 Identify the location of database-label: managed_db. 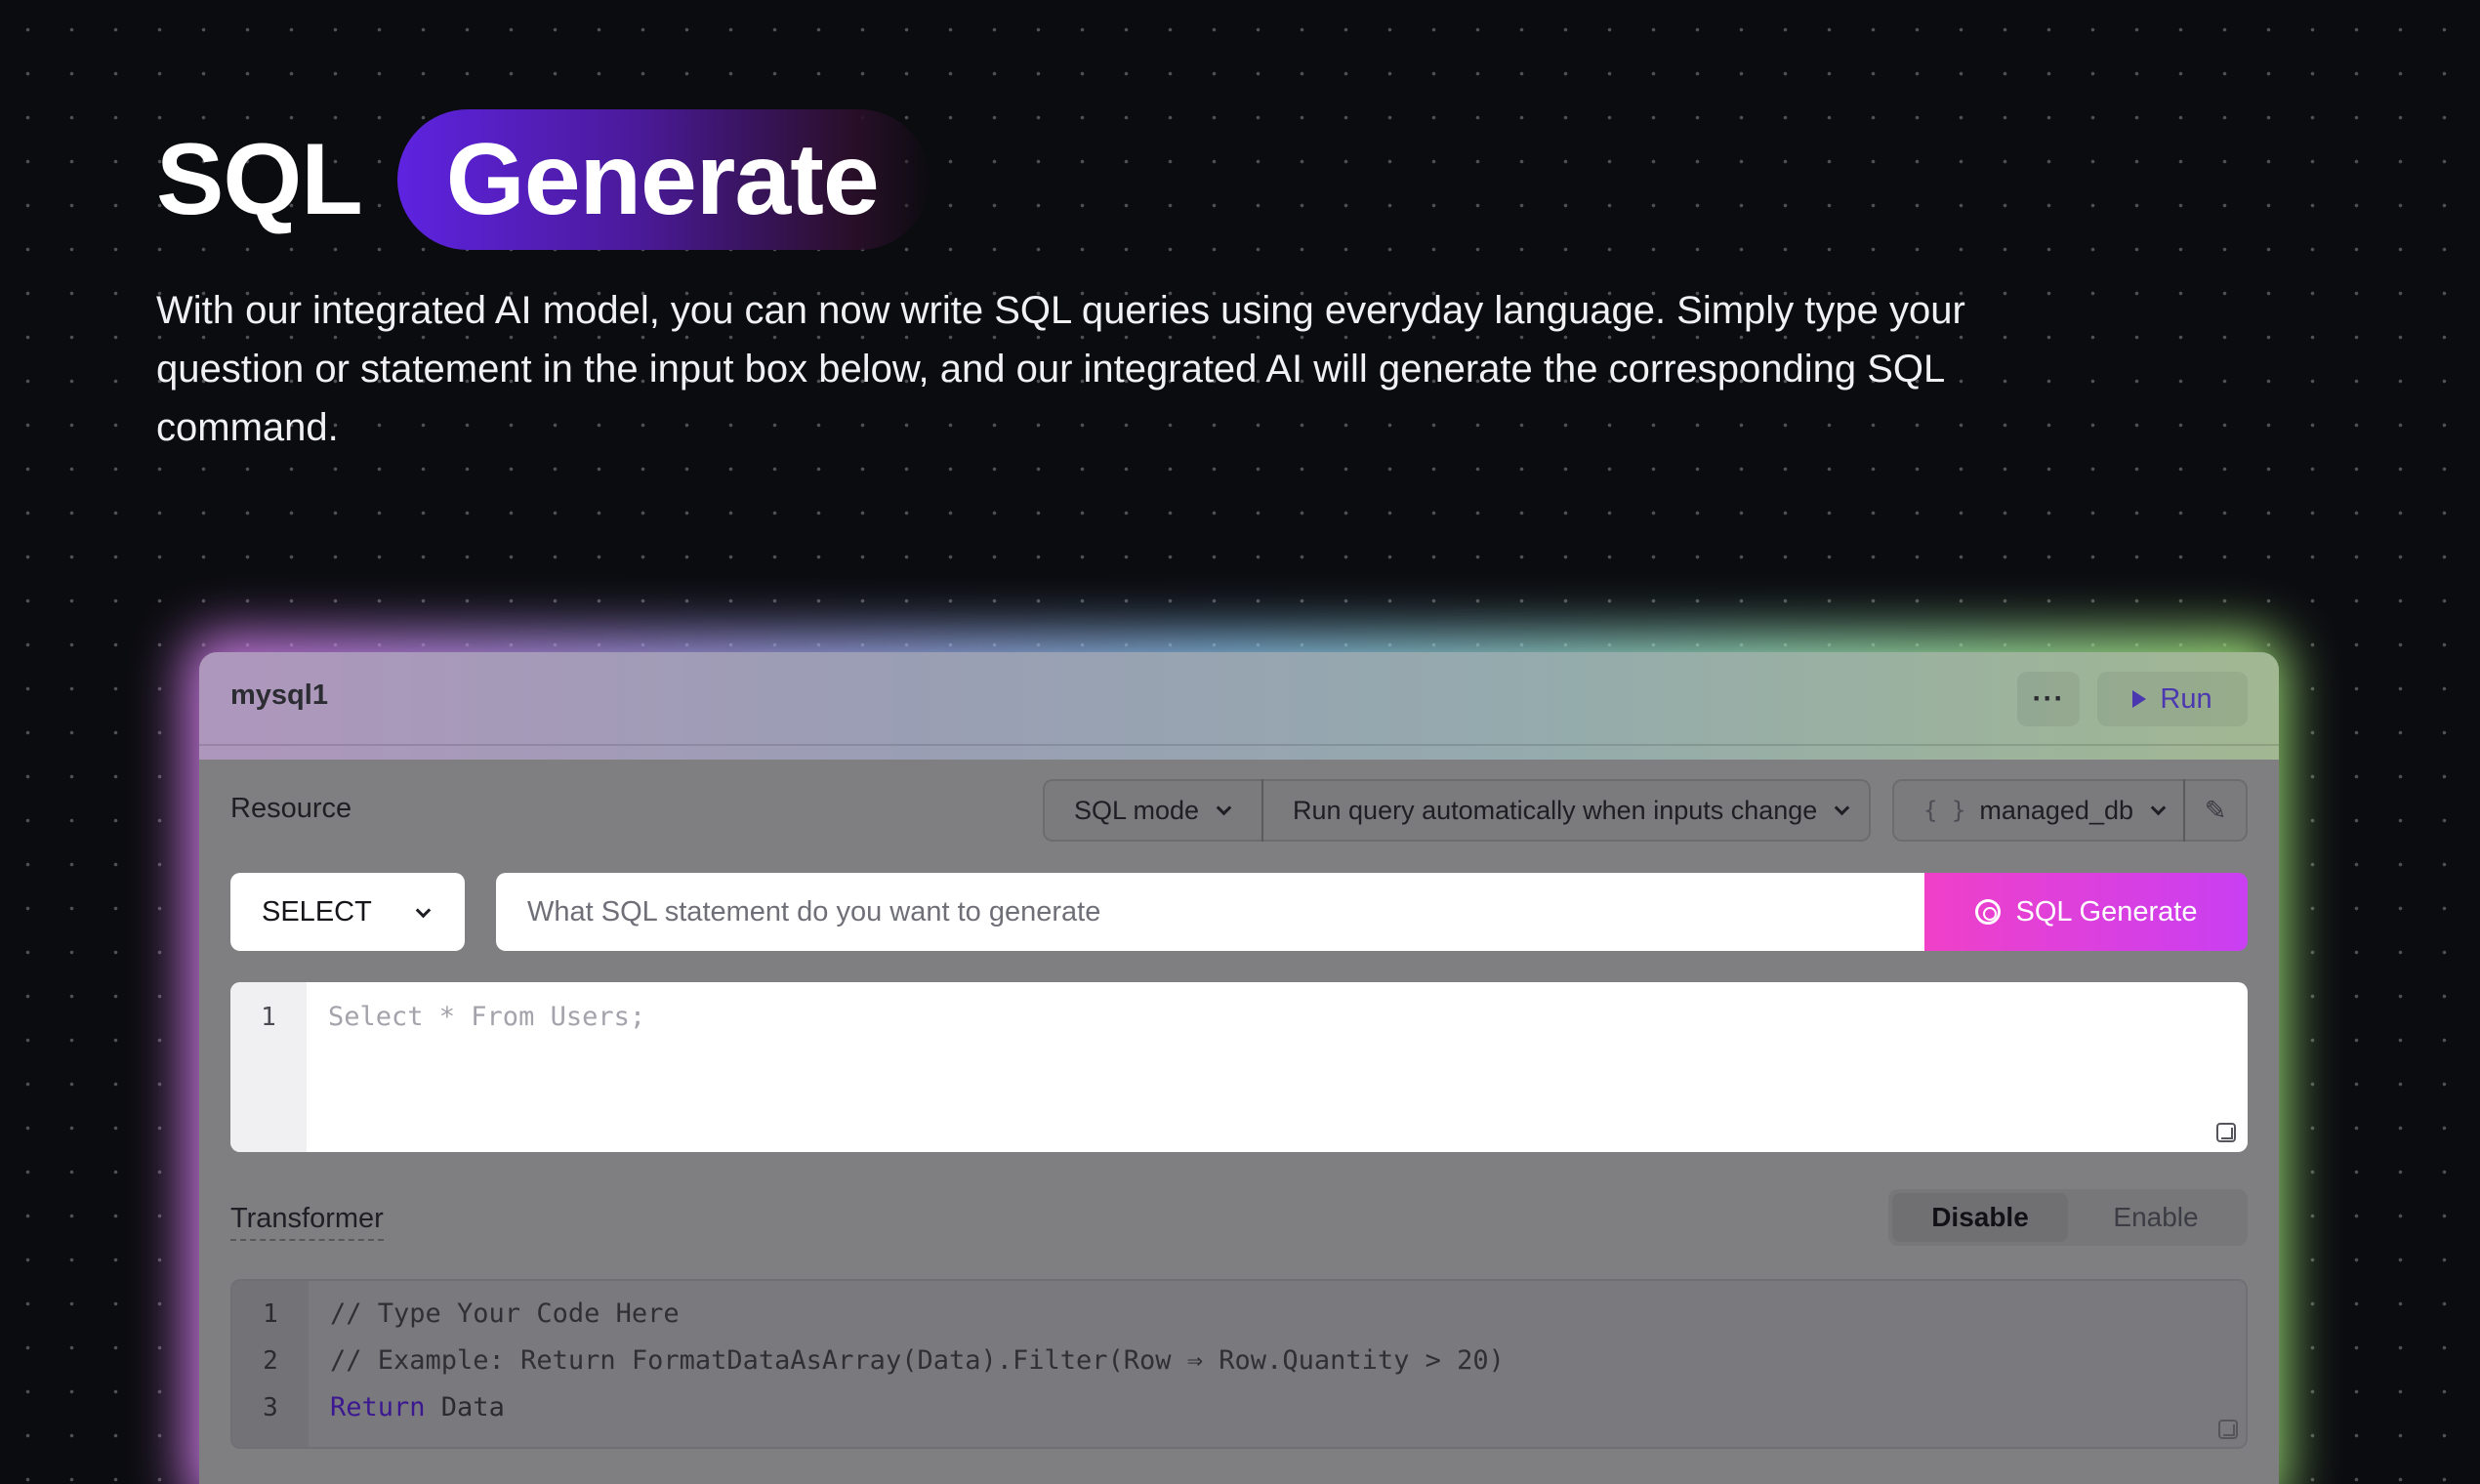
(2056, 810).